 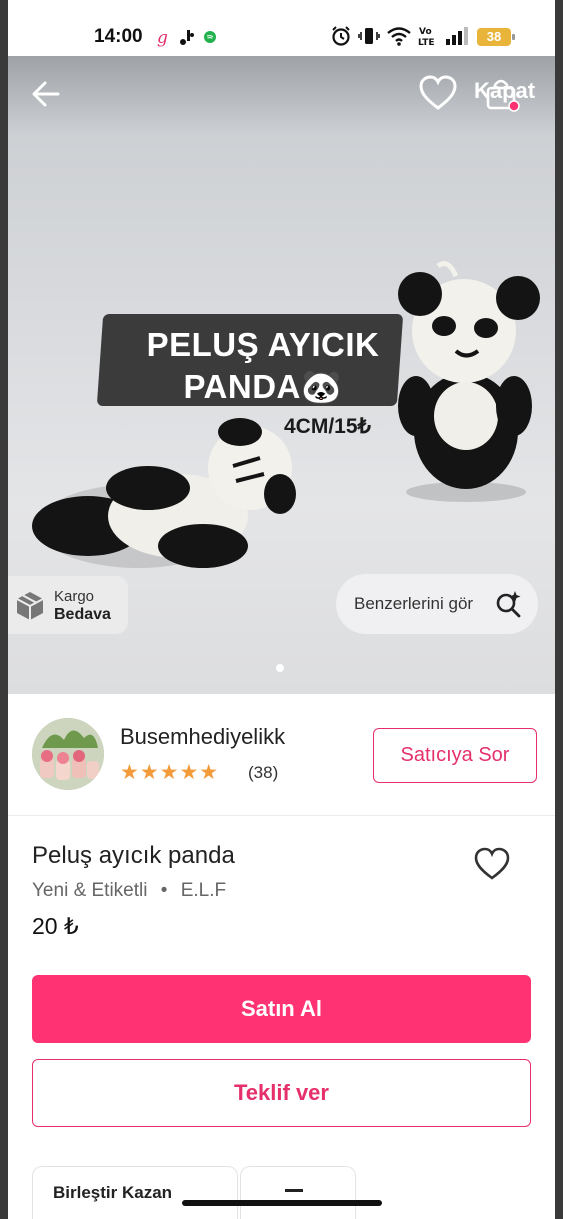 I want to click on seller-section: Busemhediyelikk ★★★★★ (38) Satıcıya Sor, so click(x=281, y=755).